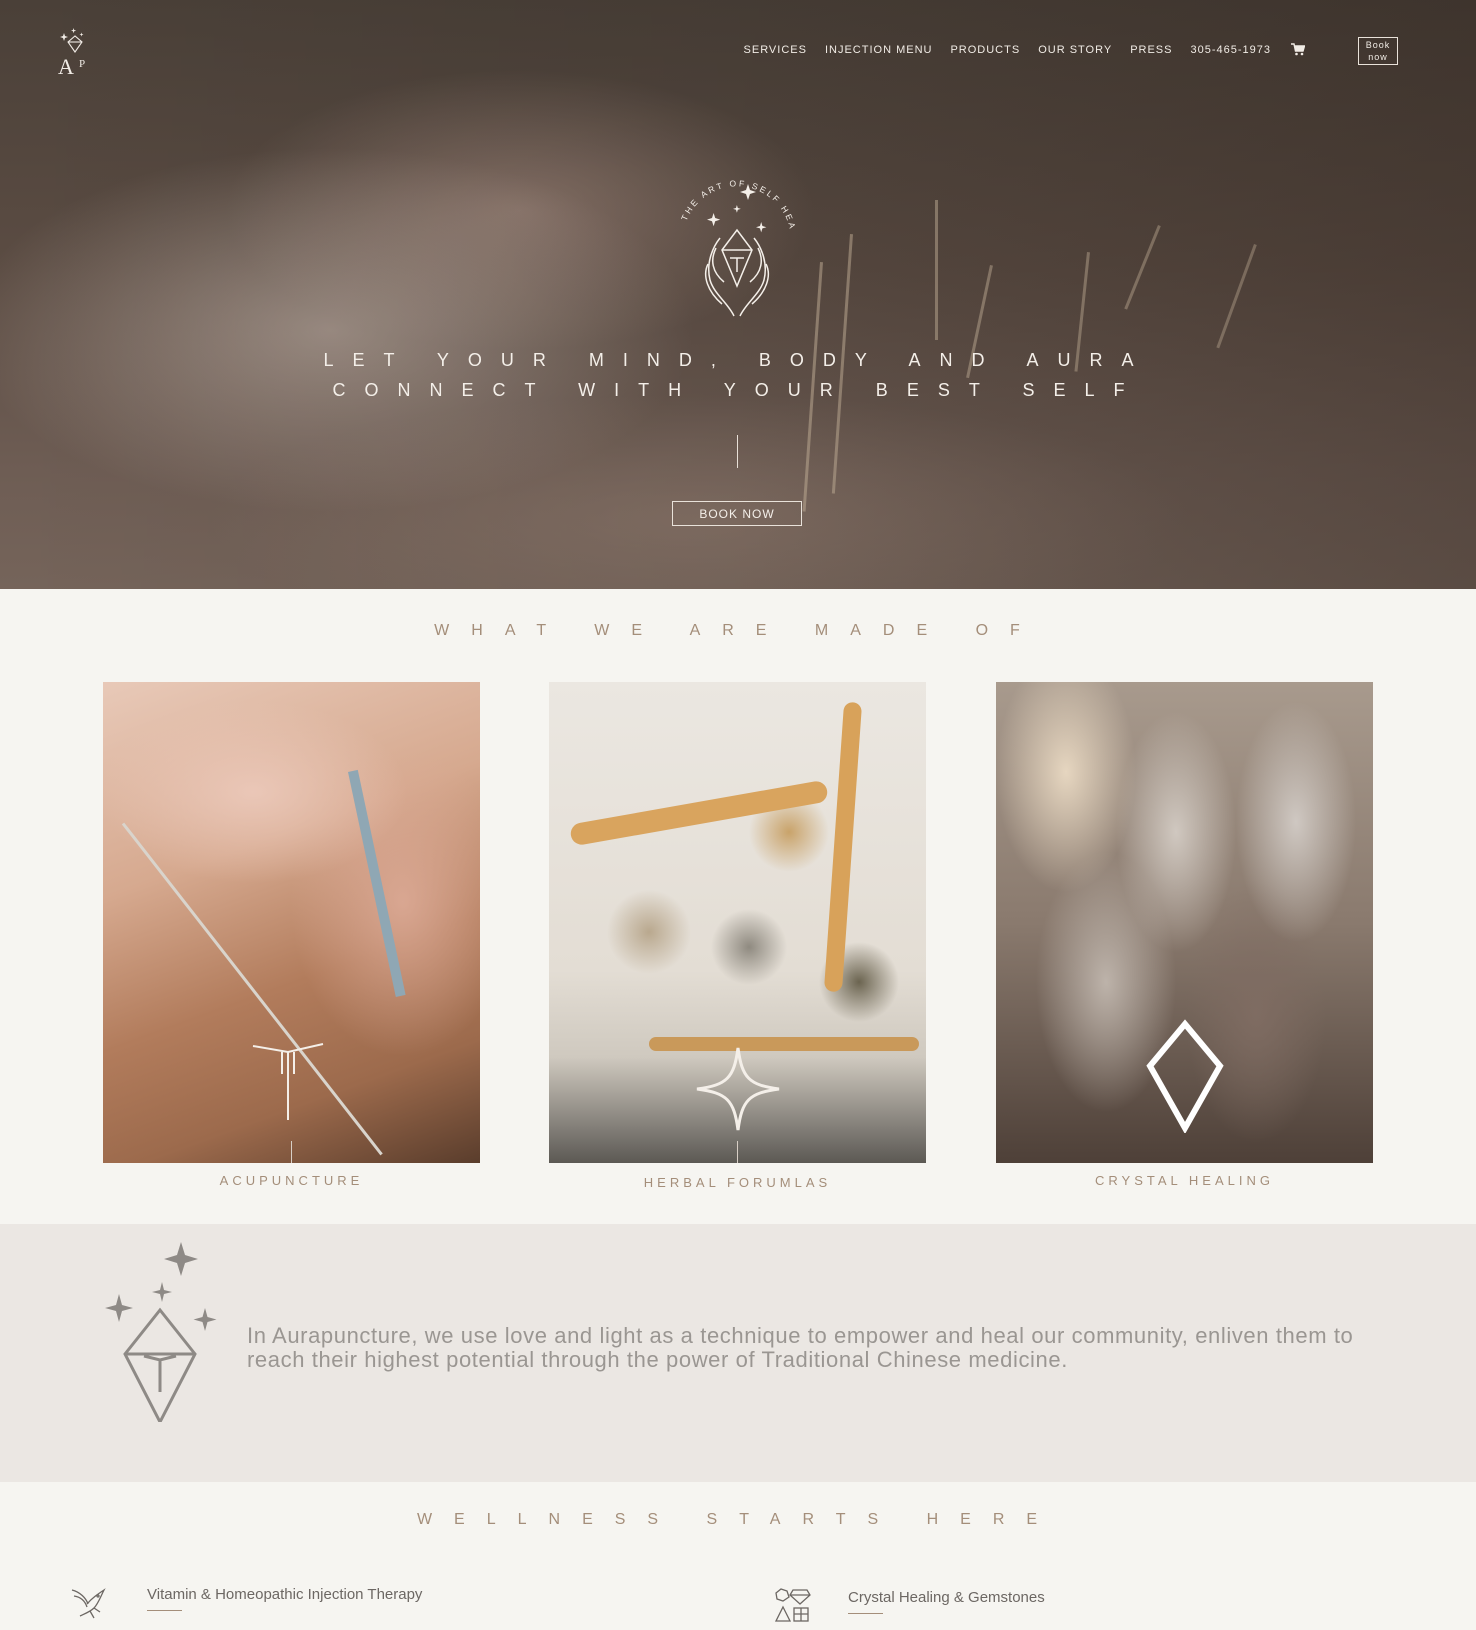  I want to click on herbal-formulas-card, so click(737, 922).